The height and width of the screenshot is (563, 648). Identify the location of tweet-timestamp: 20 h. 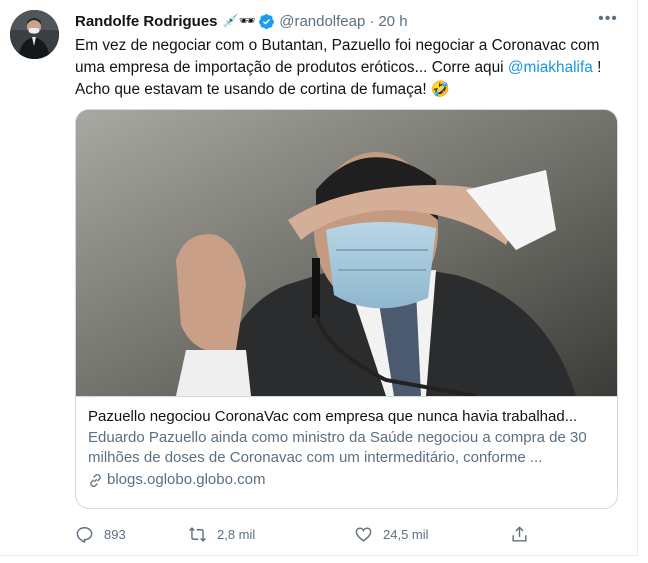
(392, 21).